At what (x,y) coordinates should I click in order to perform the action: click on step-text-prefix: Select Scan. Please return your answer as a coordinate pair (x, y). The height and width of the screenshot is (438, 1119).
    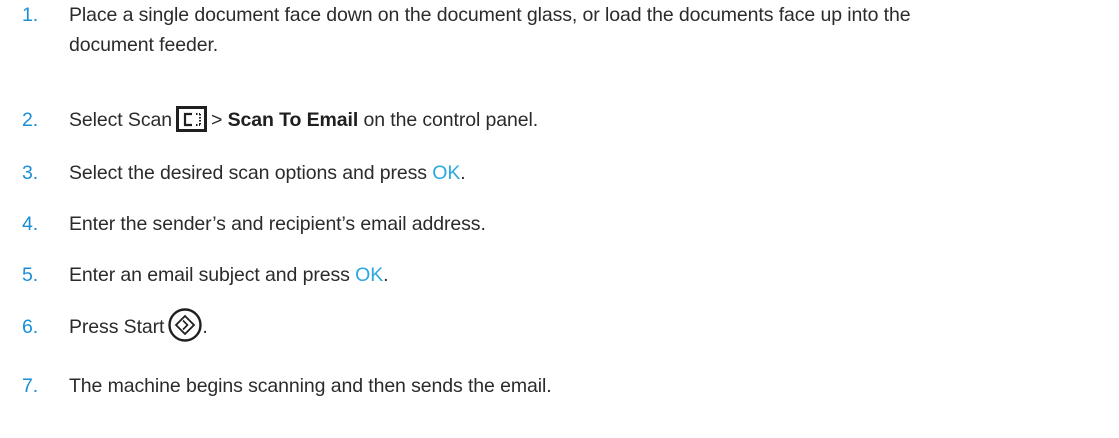
    Looking at the image, I should click on (120, 120).